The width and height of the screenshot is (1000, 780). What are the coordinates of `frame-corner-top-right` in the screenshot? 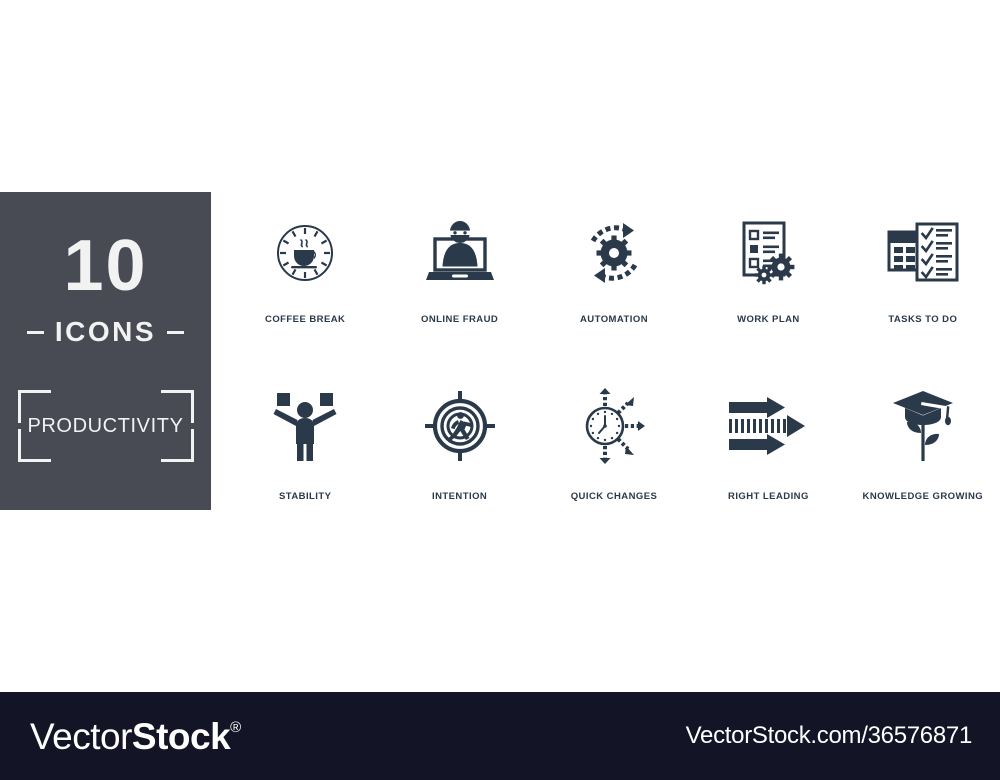 It's located at (177, 406).